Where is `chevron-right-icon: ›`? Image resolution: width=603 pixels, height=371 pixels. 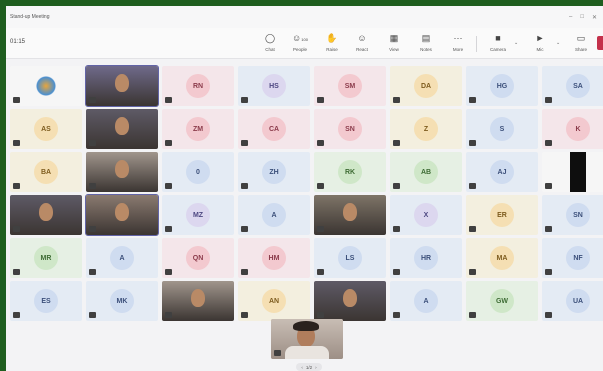 chevron-right-icon: › is located at coordinates (316, 367).